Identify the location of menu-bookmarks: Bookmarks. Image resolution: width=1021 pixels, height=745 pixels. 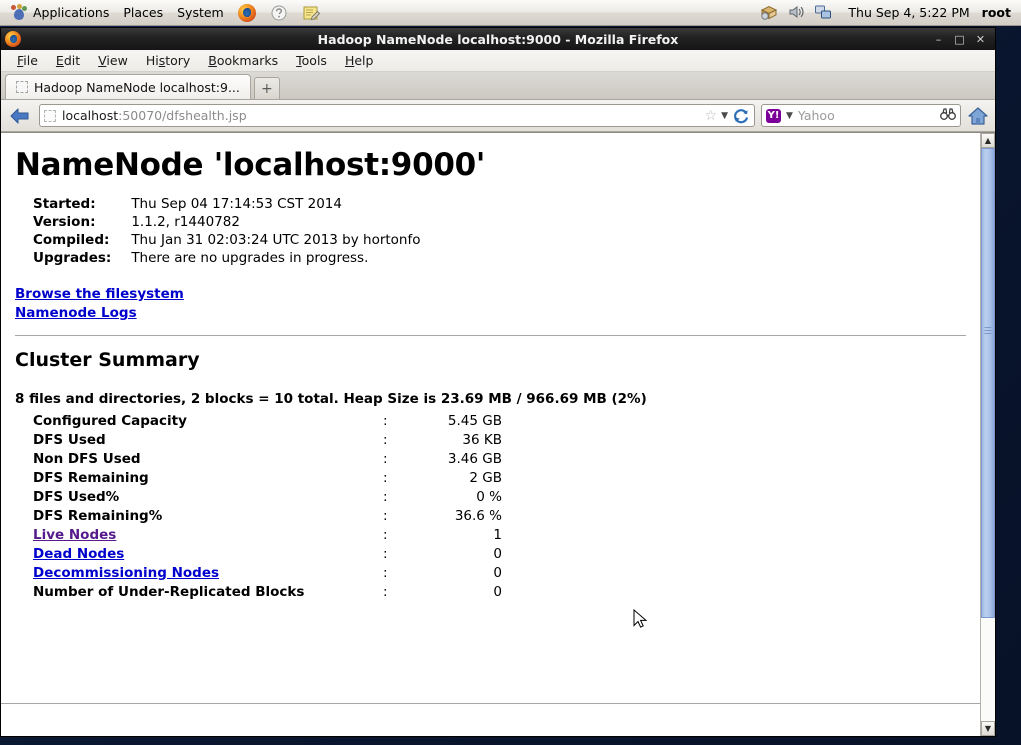
(243, 60).